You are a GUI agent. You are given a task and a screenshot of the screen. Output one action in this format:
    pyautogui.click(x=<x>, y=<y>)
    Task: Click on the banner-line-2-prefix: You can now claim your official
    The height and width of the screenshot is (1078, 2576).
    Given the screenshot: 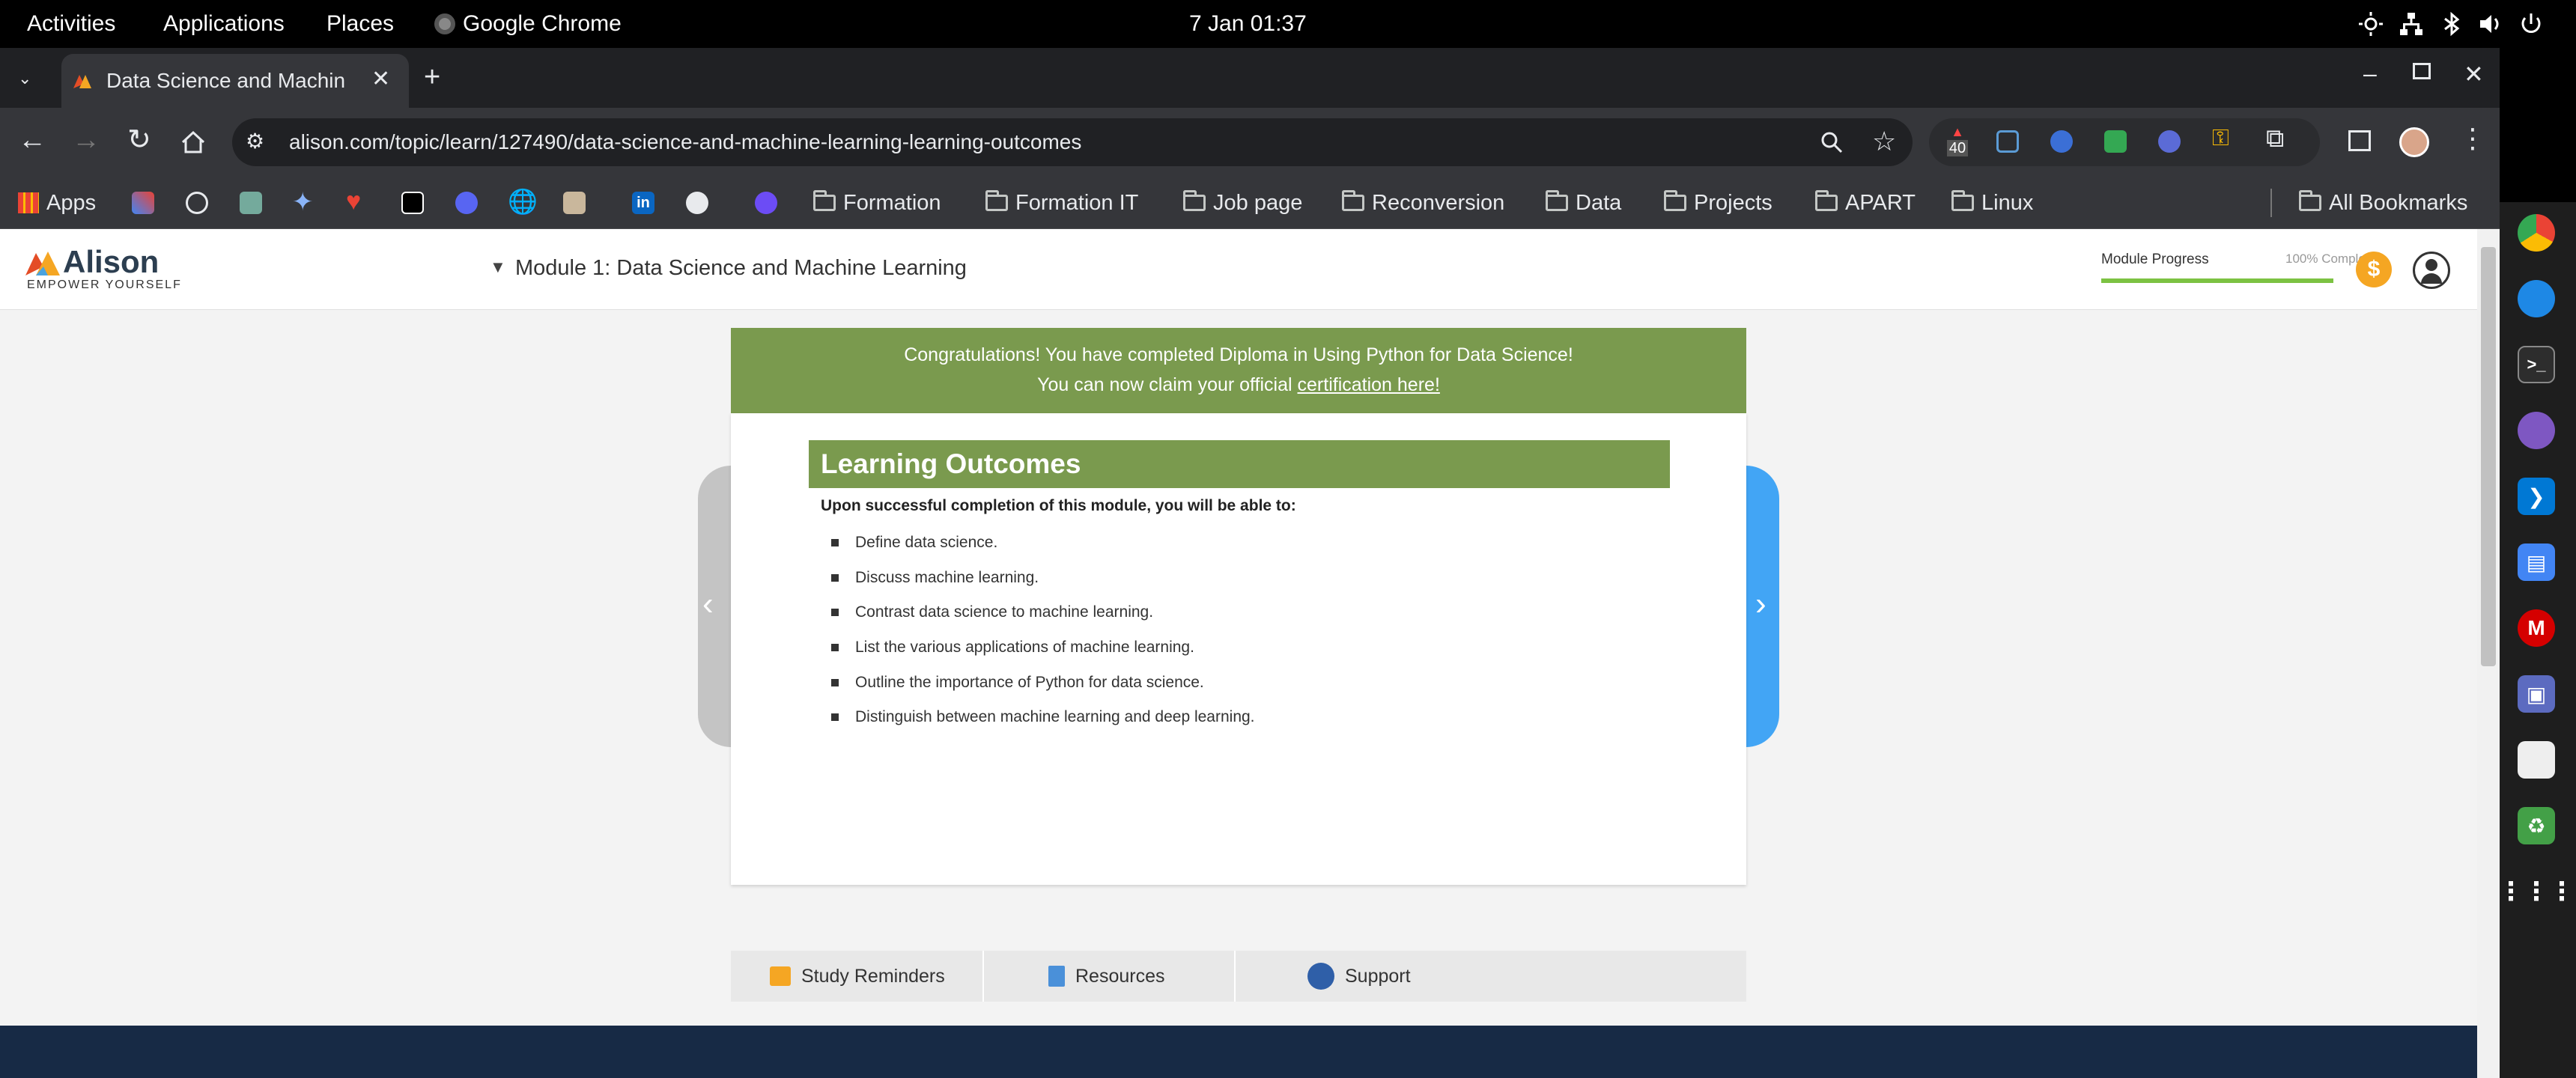 What is the action you would take?
    pyautogui.click(x=1164, y=384)
    